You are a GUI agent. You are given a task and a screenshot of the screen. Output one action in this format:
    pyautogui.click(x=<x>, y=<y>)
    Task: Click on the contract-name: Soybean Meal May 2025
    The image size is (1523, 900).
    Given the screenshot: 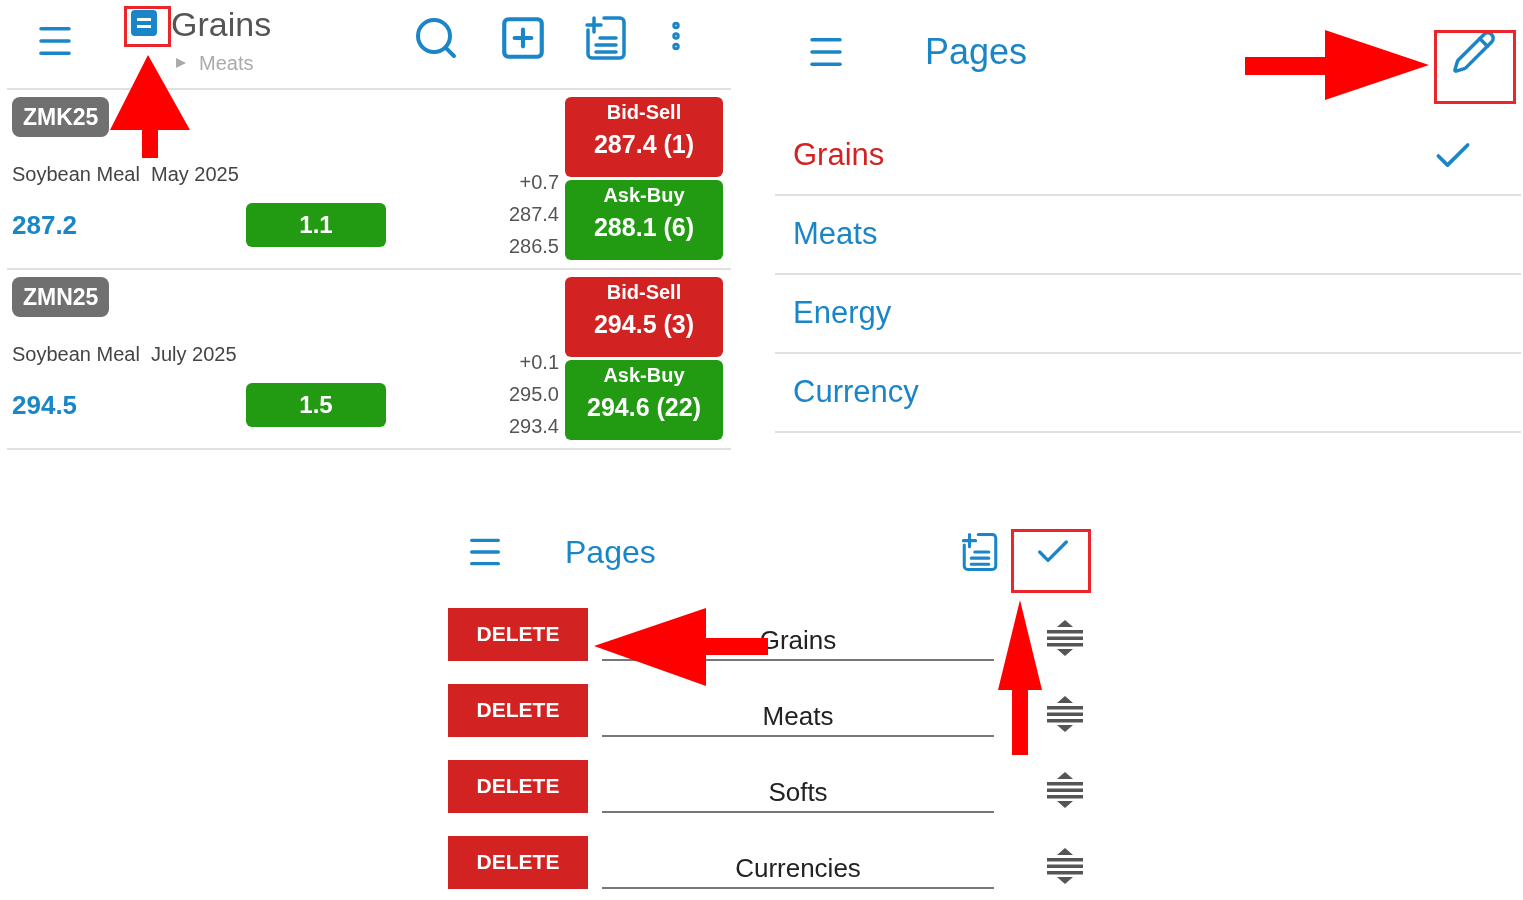 What is the action you would take?
    pyautogui.click(x=126, y=174)
    